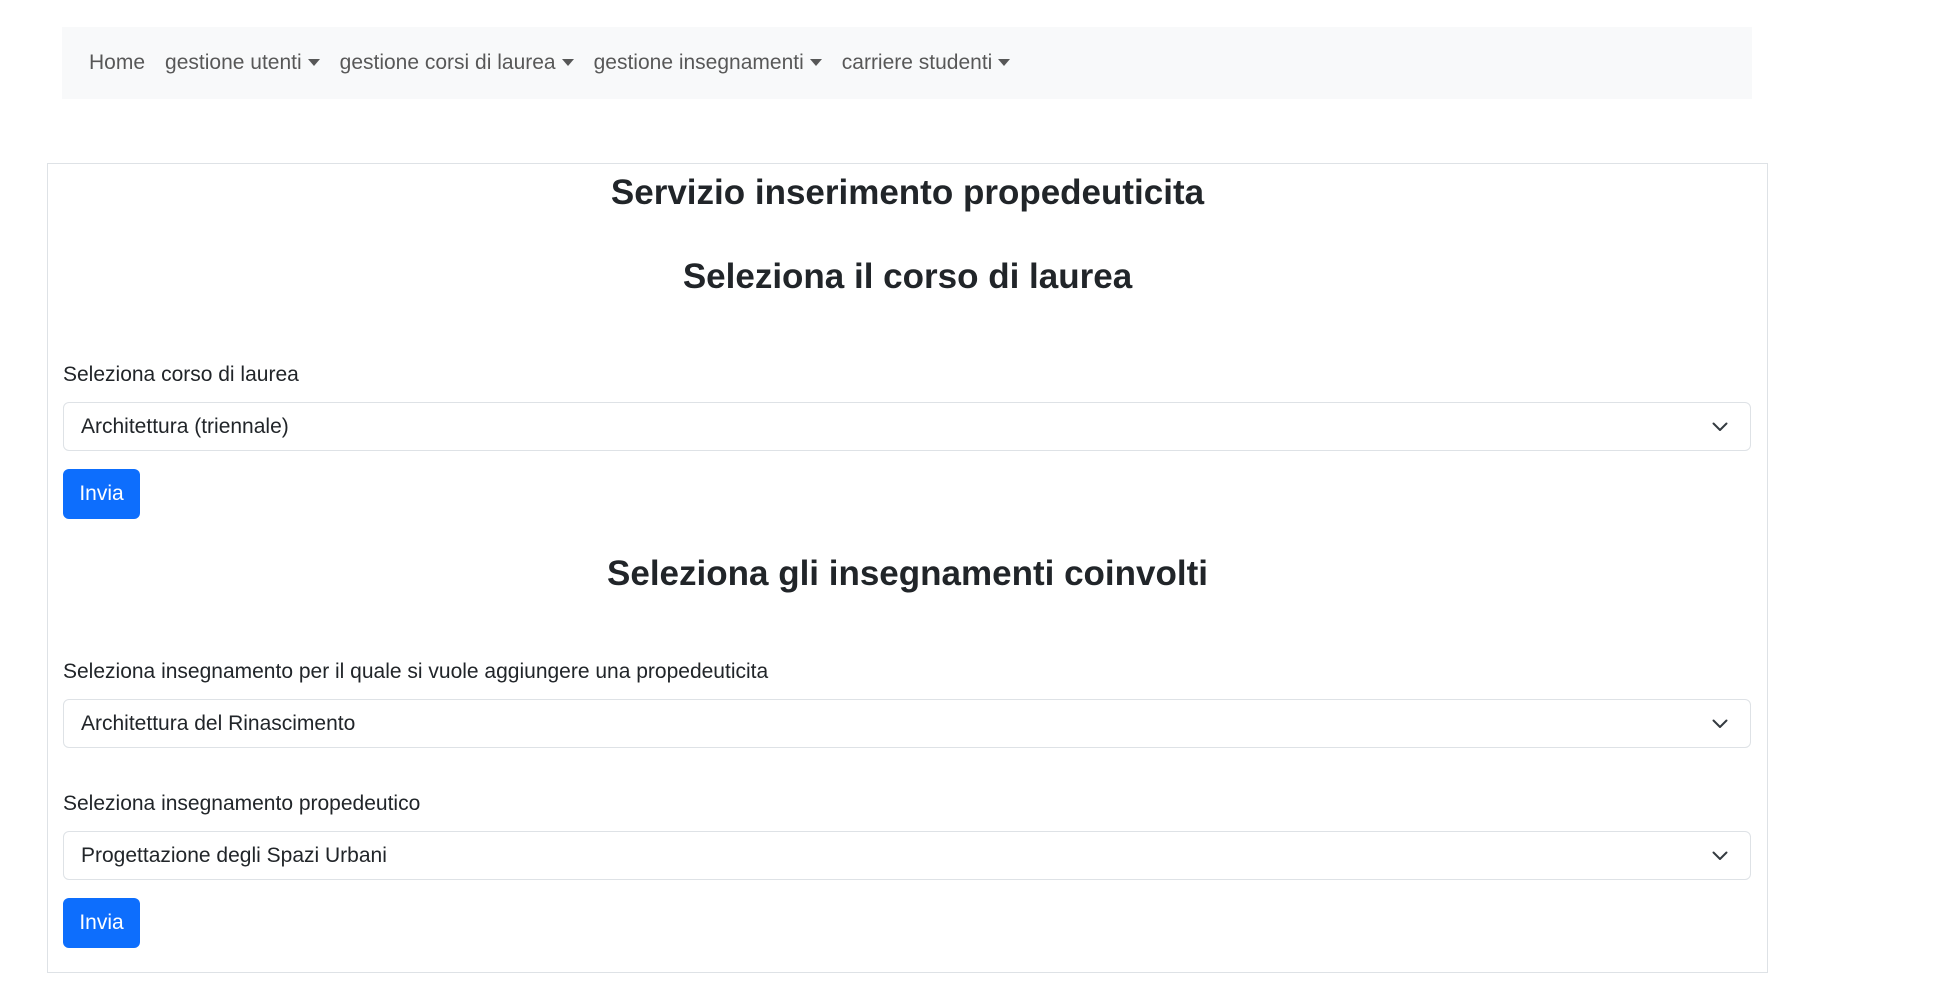 Image resolution: width=1935 pixels, height=987 pixels. I want to click on nav-gestione-corsi-label: gestione corsi di laurea, so click(447, 62).